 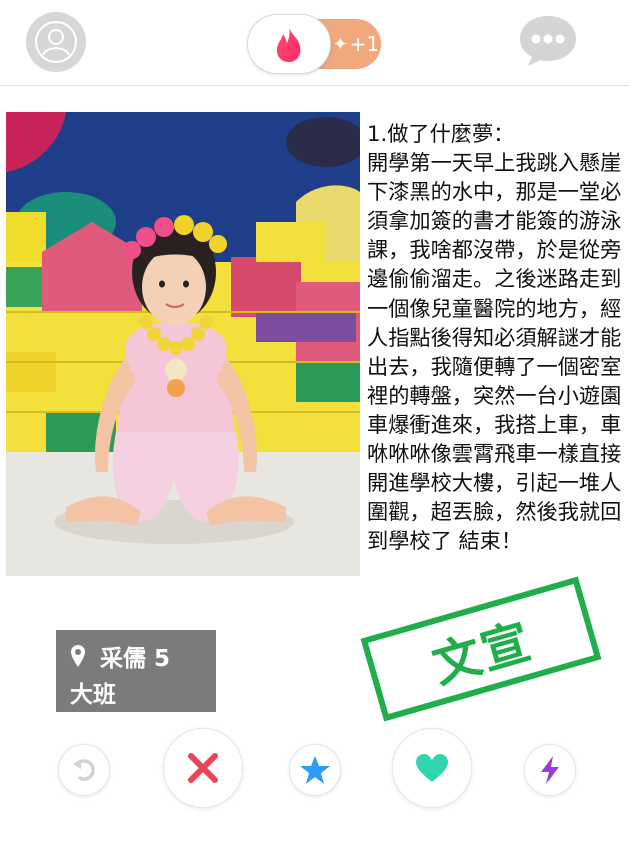 I want to click on flame-icon, so click(x=288, y=44).